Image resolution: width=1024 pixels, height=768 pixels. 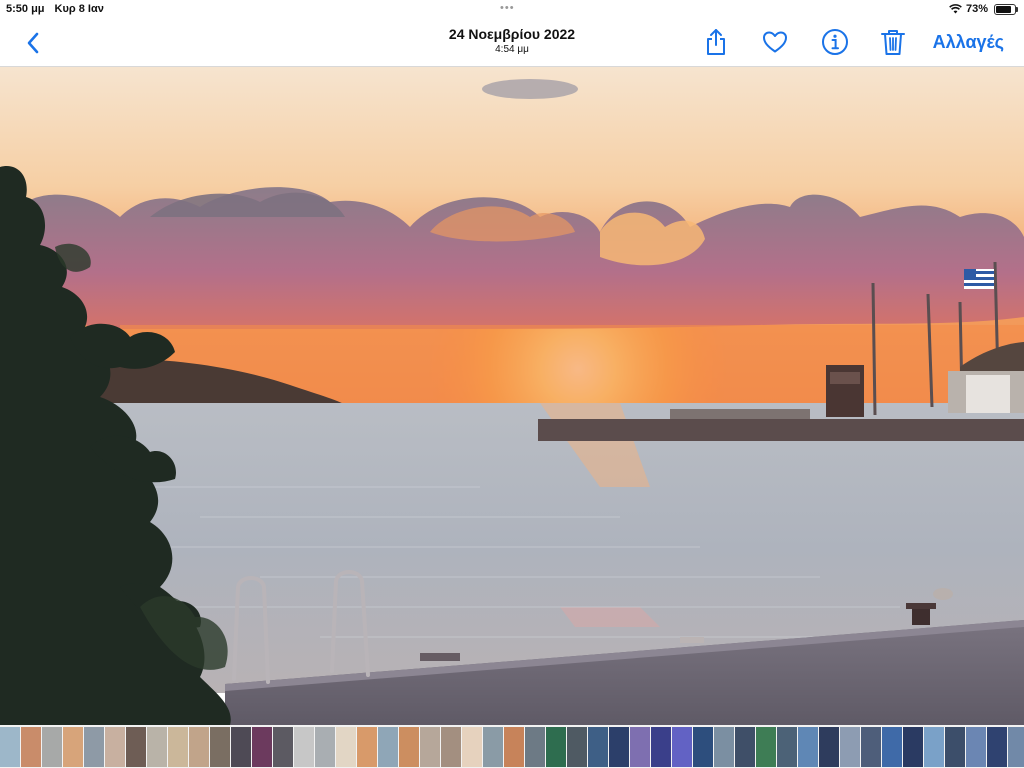 I want to click on heart-icon, so click(x=775, y=42).